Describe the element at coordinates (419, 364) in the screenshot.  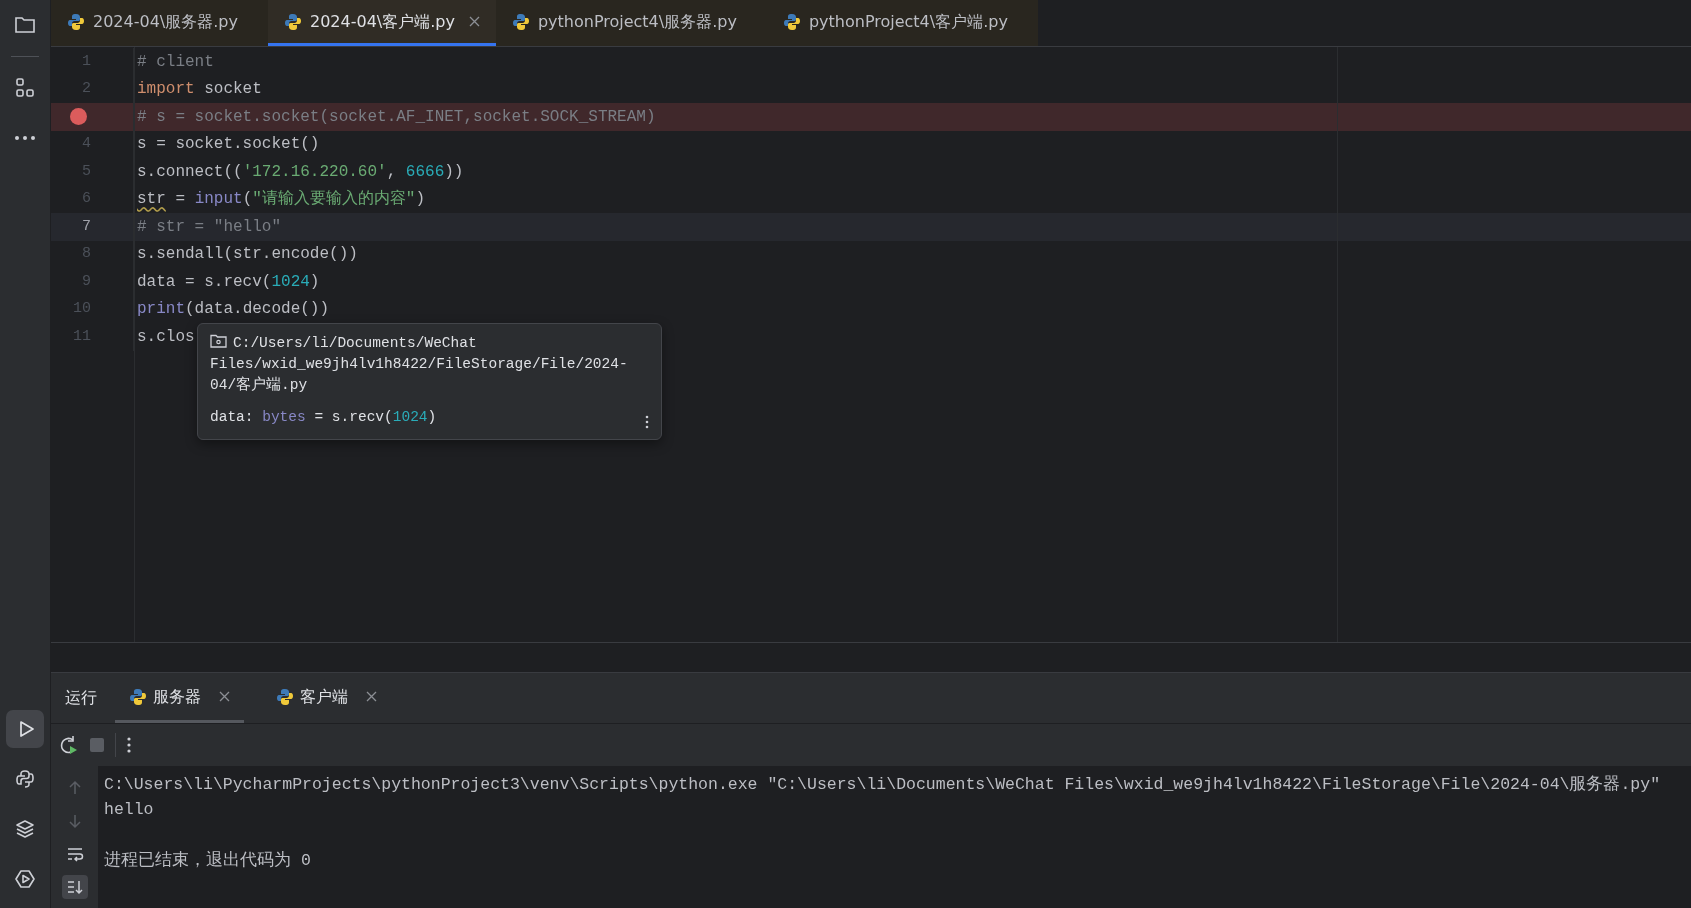
I see `file-path: C:/Users/li/Documents/WeChat Files/wxid_we9jh4lv1h8422/FileStorage/File/2024-04/客户端.py` at that location.